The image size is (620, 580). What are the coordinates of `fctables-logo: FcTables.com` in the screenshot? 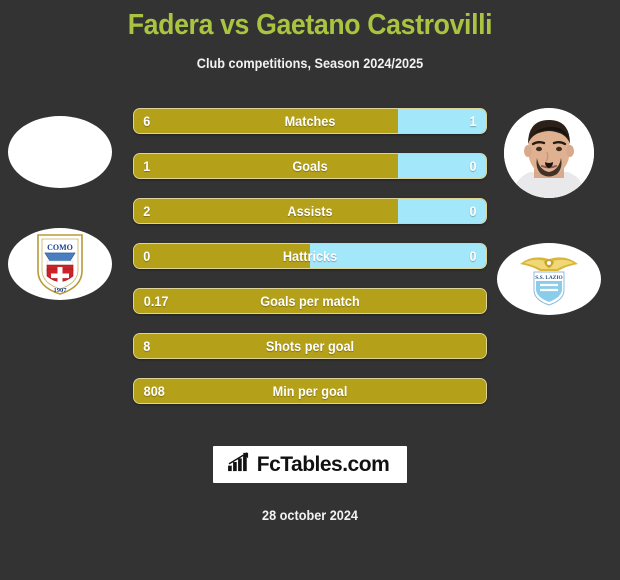 It's located at (310, 464).